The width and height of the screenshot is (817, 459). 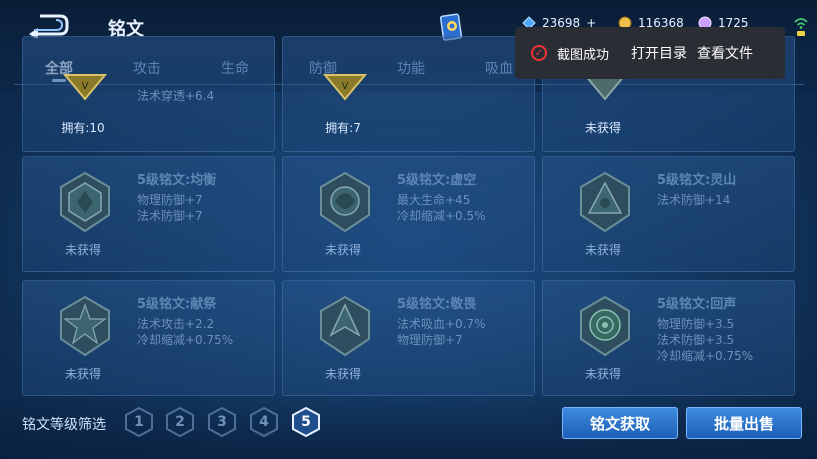 What do you see at coordinates (668, 214) in the screenshot?
I see `inscription-card: 5级铭文:灵山 法术防御+14 未获得` at bounding box center [668, 214].